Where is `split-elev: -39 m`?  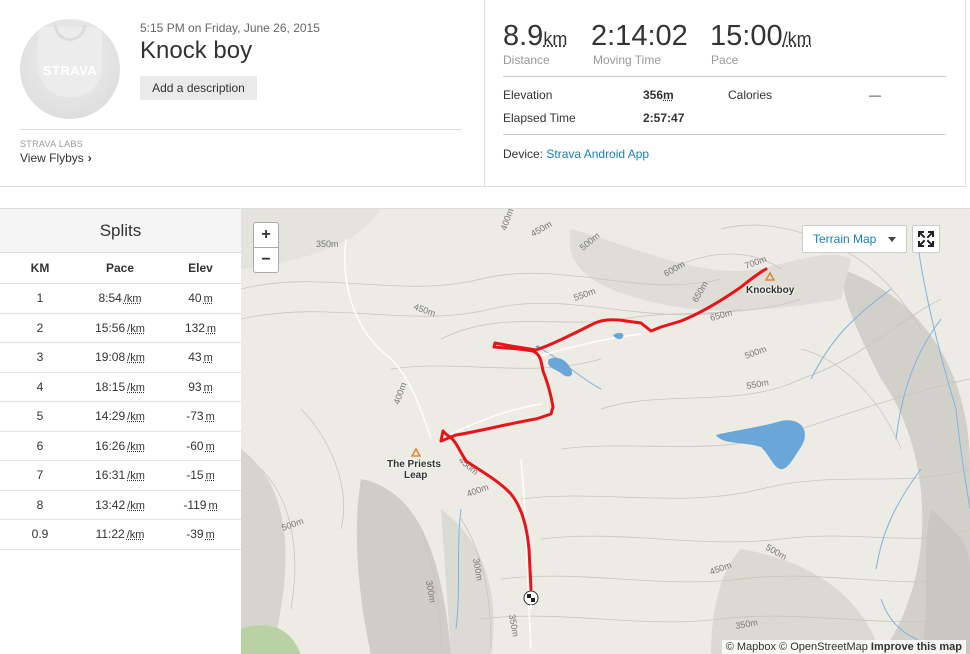
split-elev: -39 m is located at coordinates (200, 534).